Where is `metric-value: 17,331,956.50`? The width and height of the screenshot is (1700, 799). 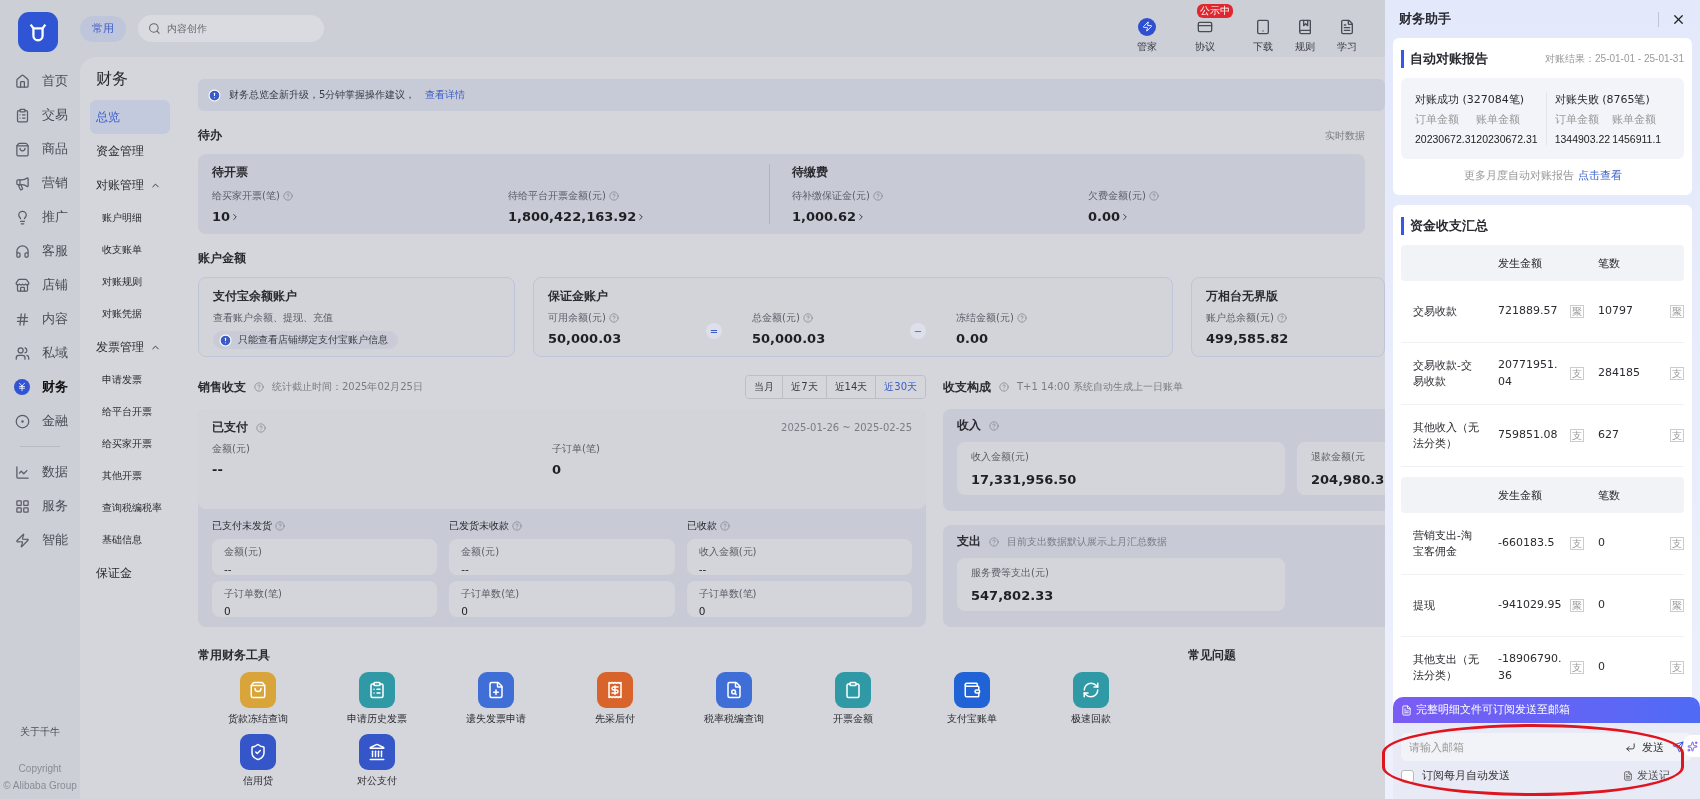
metric-value: 17,331,956.50 is located at coordinates (1024, 479).